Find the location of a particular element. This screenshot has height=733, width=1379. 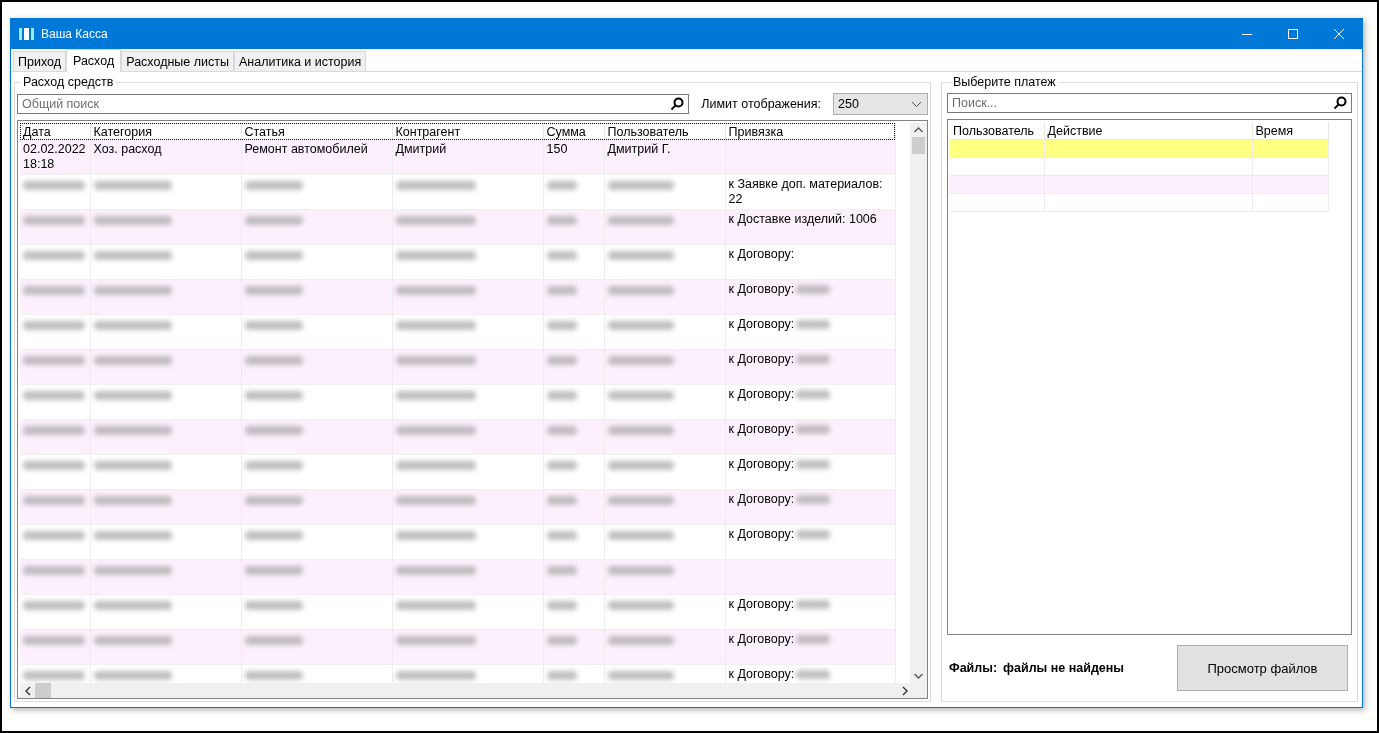

search-field: Общий поиск is located at coordinates (353, 104).